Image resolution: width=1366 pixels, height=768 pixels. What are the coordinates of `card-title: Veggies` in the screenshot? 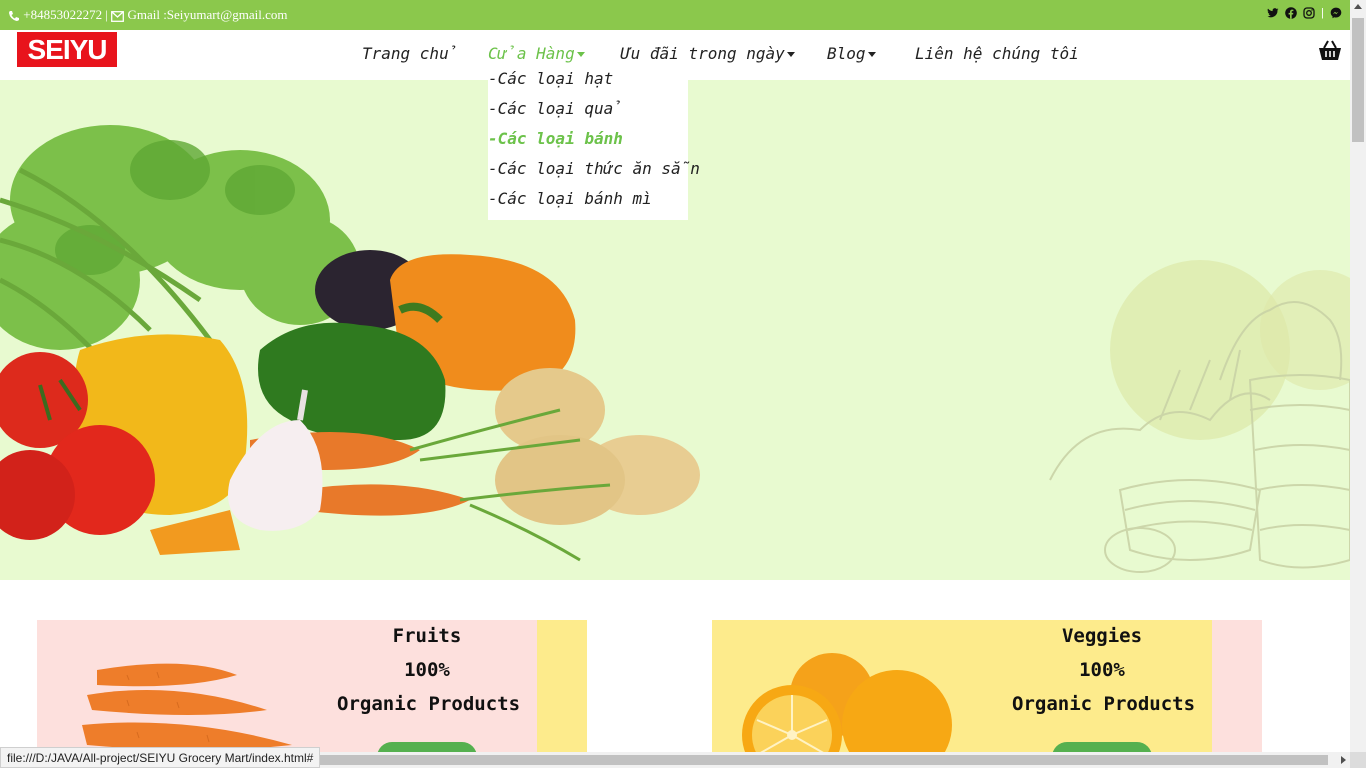 It's located at (1102, 636).